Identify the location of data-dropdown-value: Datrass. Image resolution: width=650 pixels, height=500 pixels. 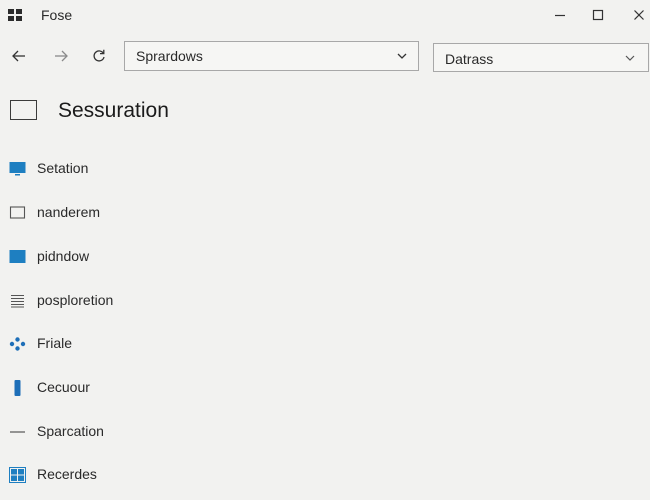
(469, 59).